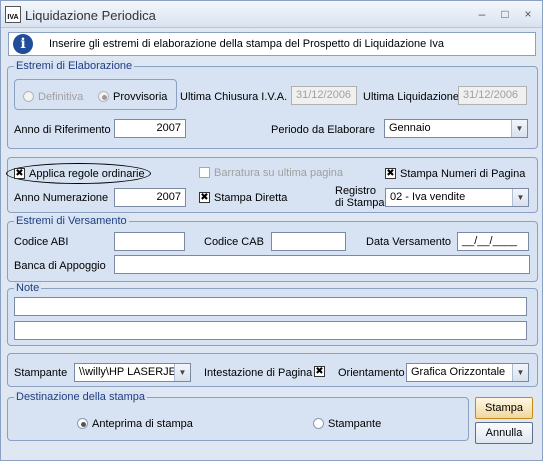  Describe the element at coordinates (318, 423) in the screenshot. I see `stampante-radio` at that location.